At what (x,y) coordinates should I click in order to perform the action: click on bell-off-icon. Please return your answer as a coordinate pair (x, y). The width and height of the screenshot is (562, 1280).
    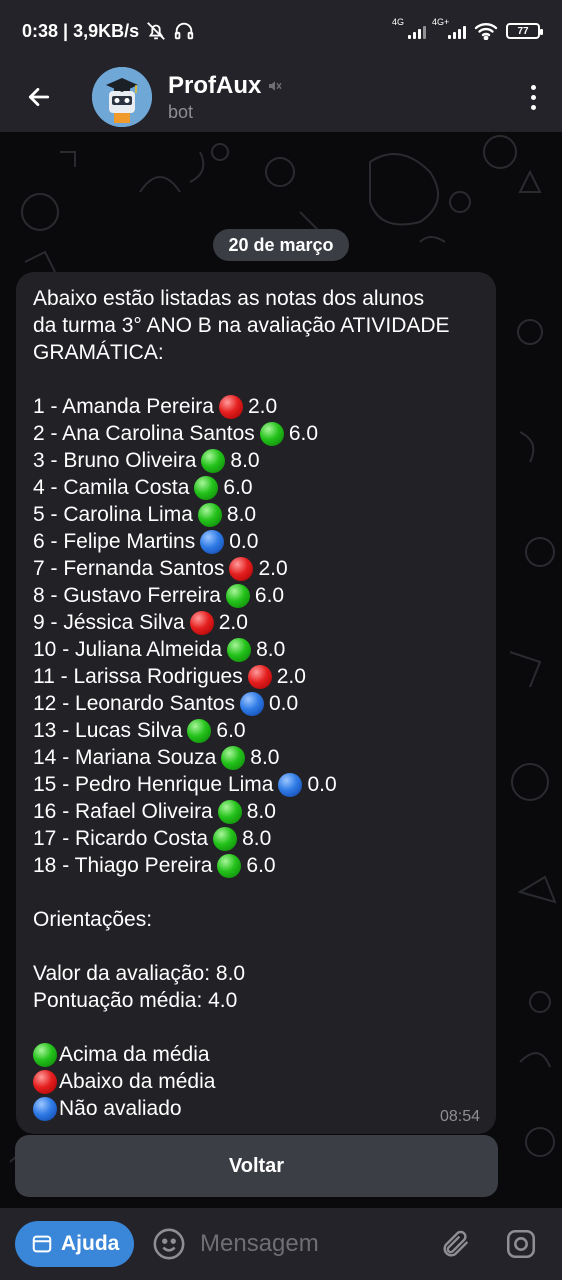
    Looking at the image, I should click on (156, 31).